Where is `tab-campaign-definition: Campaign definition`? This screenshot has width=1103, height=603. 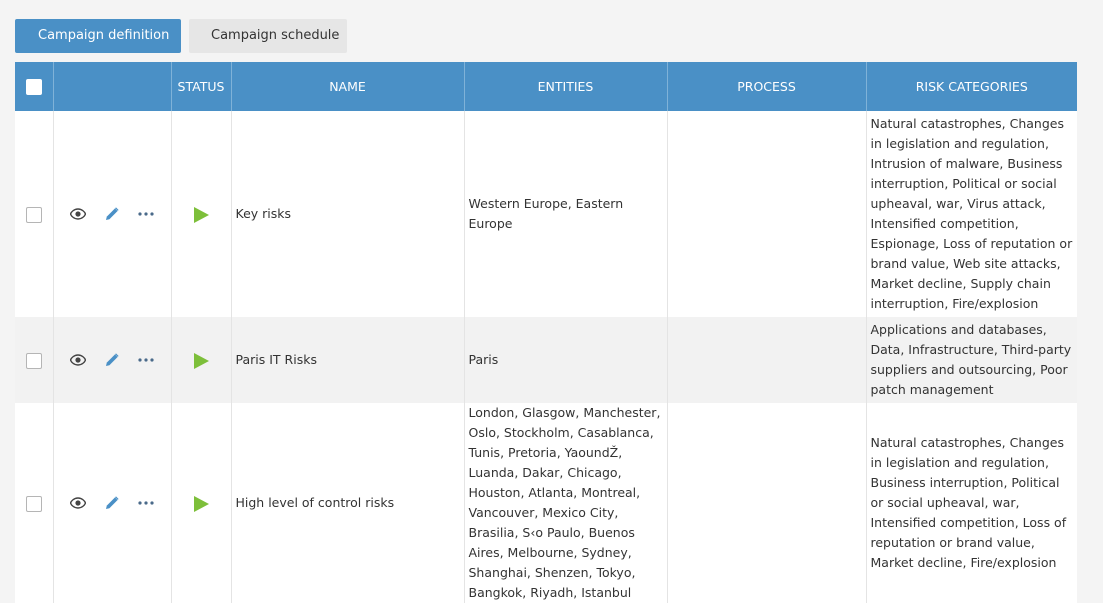 tab-campaign-definition: Campaign definition is located at coordinates (98, 36).